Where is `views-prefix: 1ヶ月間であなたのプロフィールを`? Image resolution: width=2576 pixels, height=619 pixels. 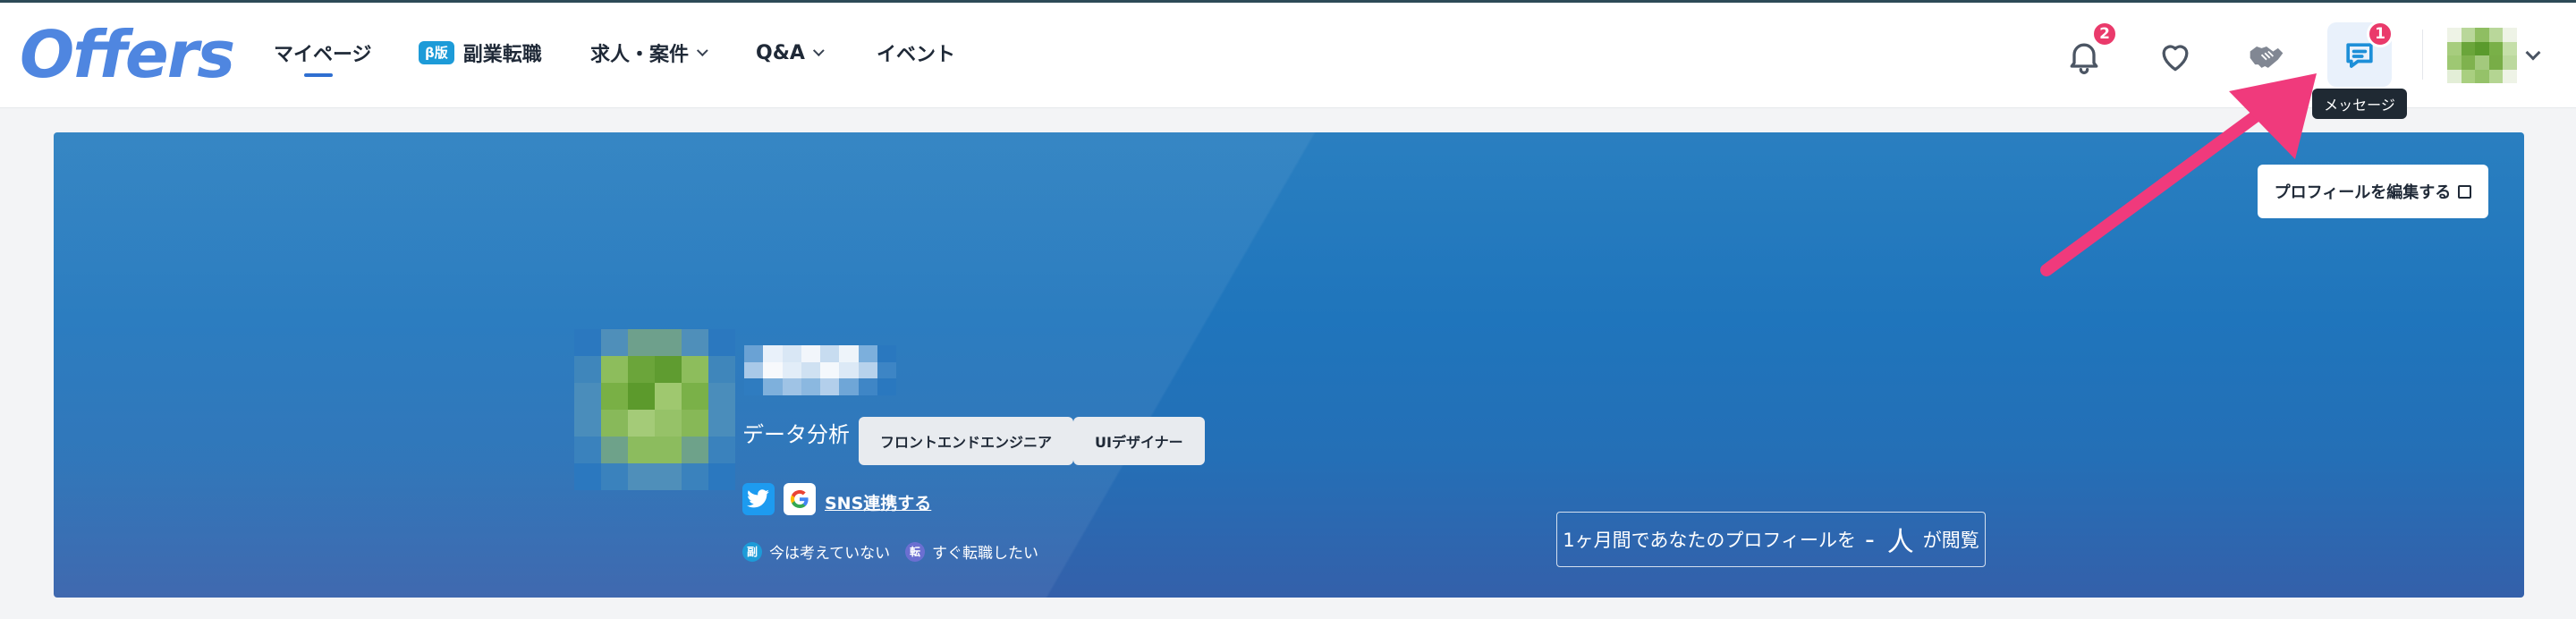
views-prefix: 1ヶ月間であなたのプロフィールを is located at coordinates (1709, 540).